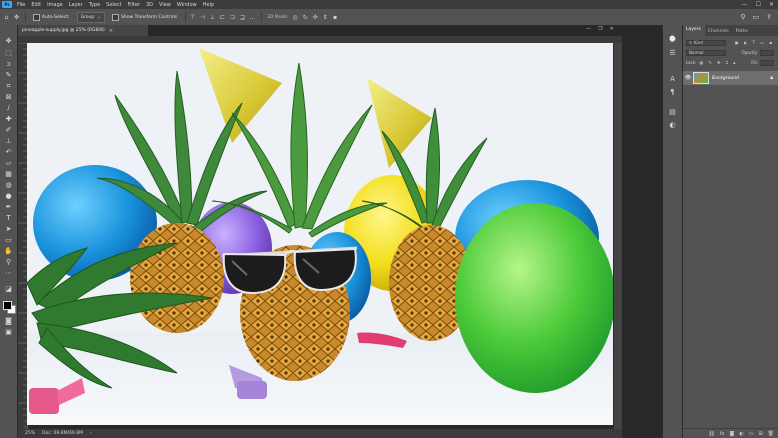 This screenshot has height=438, width=778. I want to click on menu-image: Image, so click(55, 5).